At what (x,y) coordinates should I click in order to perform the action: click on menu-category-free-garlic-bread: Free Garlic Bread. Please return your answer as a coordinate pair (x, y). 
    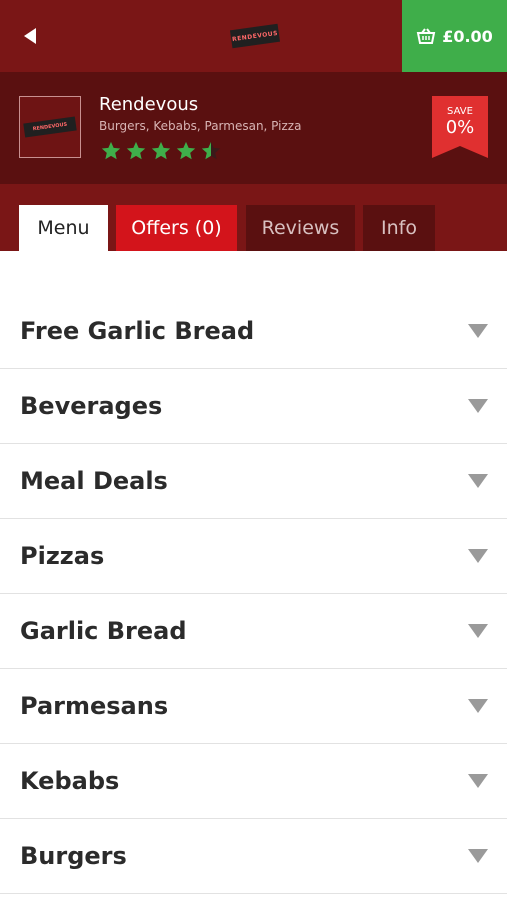
    Looking at the image, I should click on (253, 331).